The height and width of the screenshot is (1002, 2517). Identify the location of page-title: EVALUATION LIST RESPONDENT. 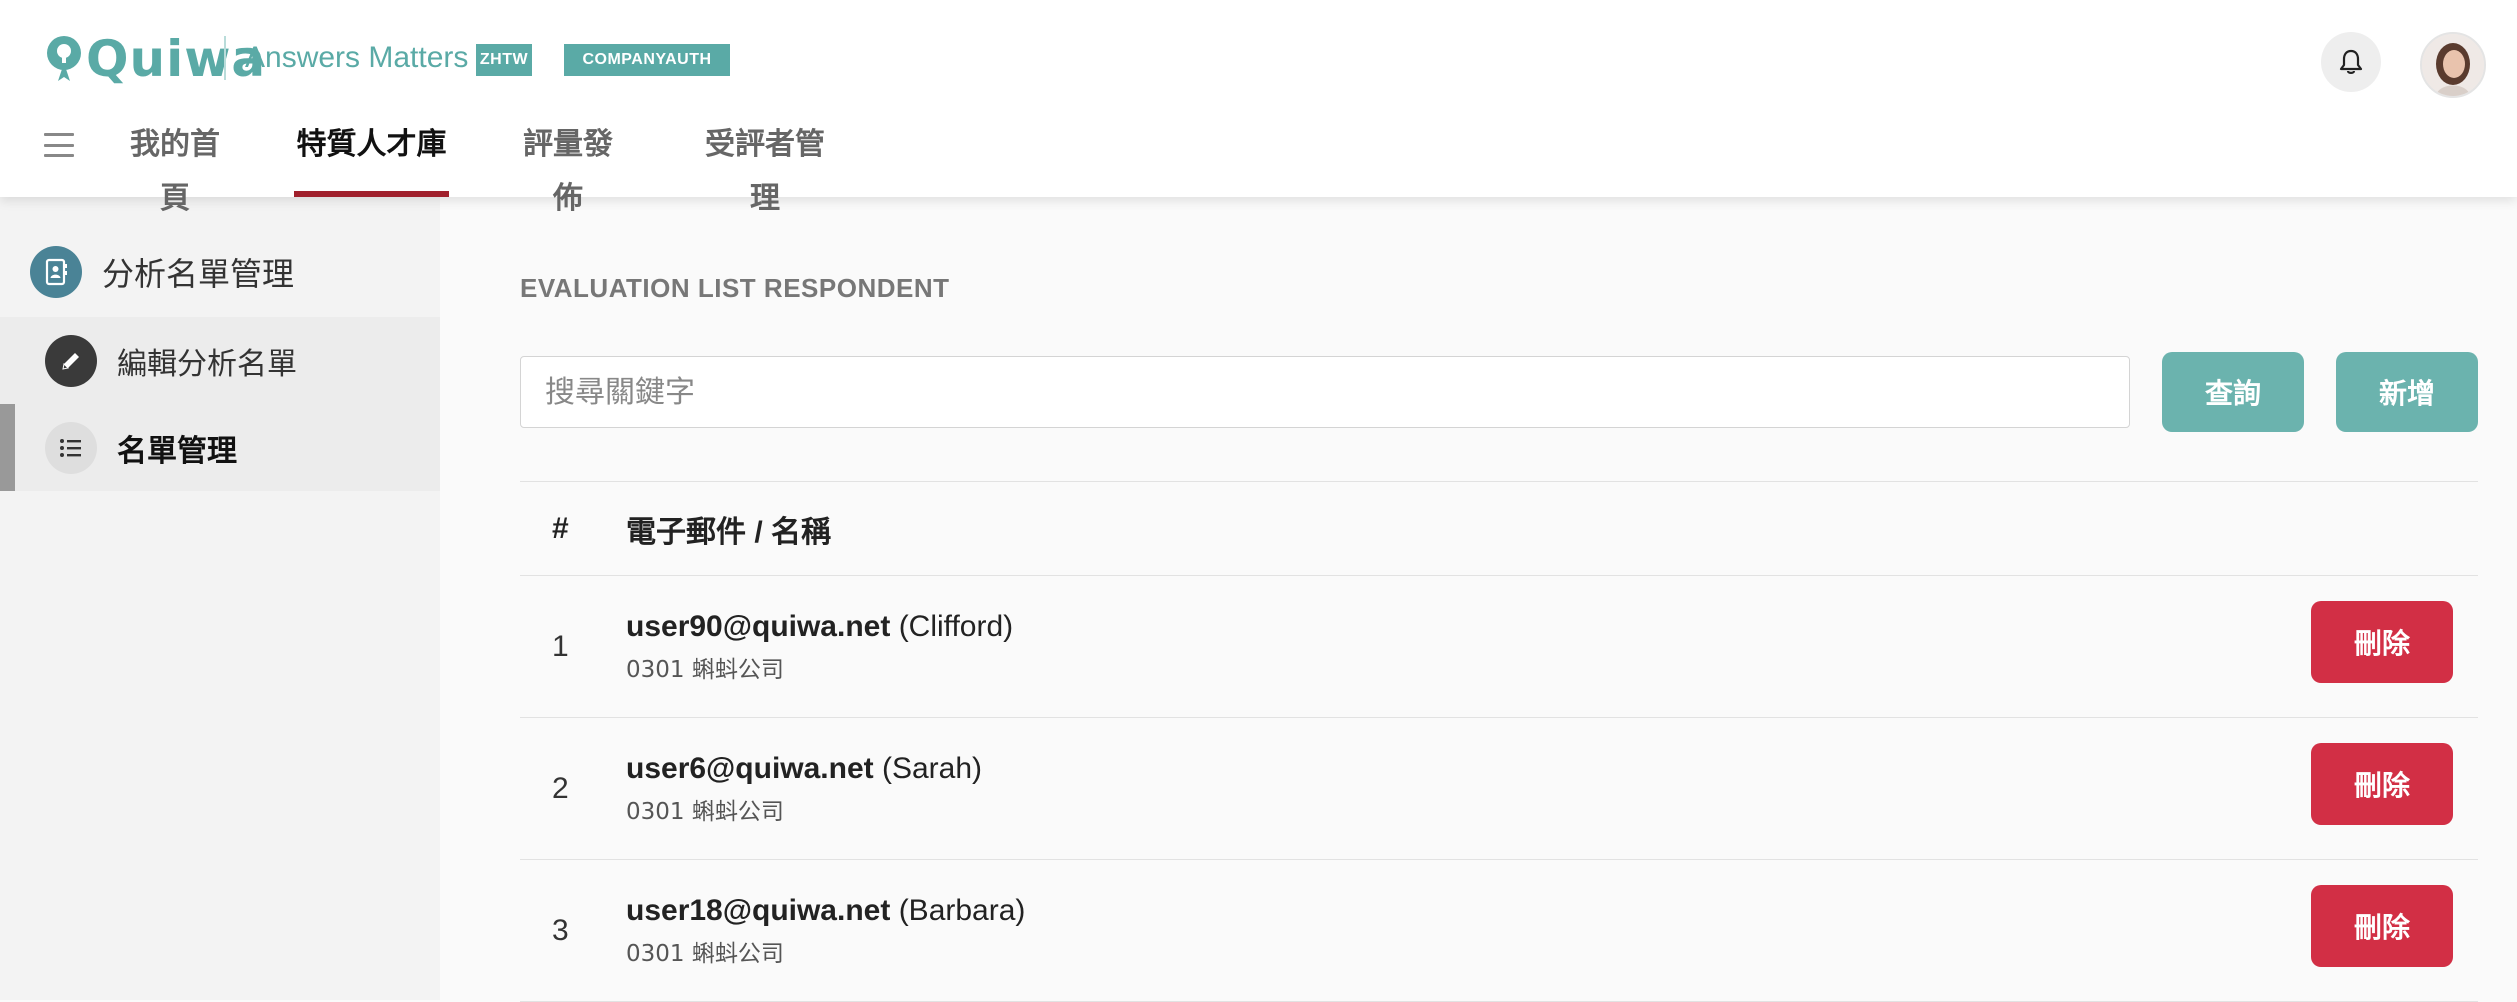
(735, 288).